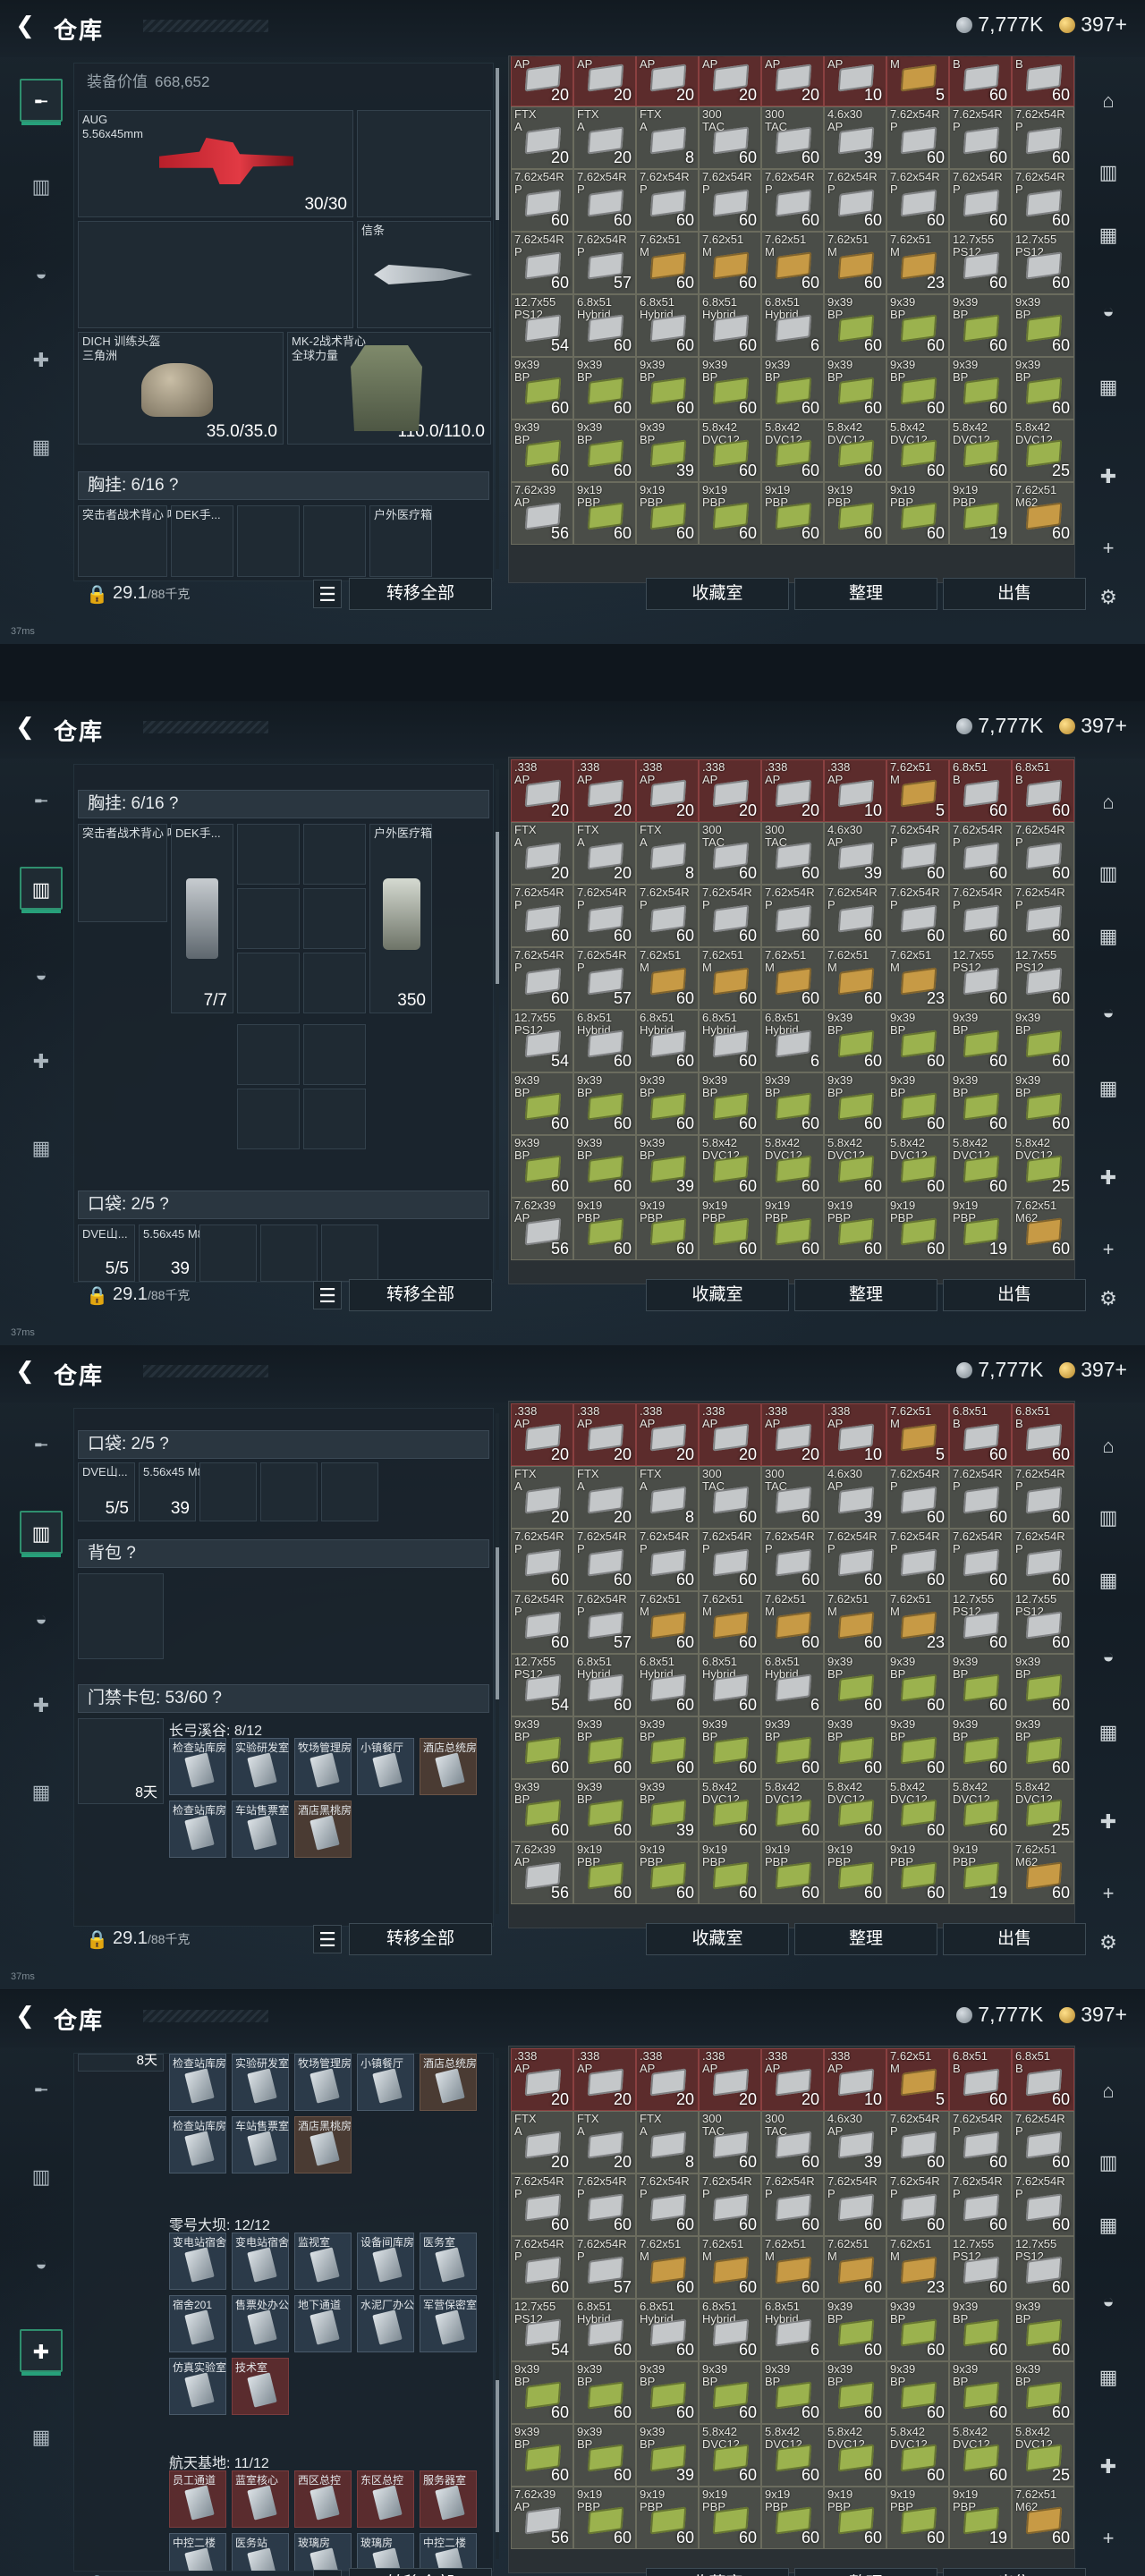 This screenshot has width=1145, height=2576. I want to click on sell-button: 出售, so click(1014, 2572).